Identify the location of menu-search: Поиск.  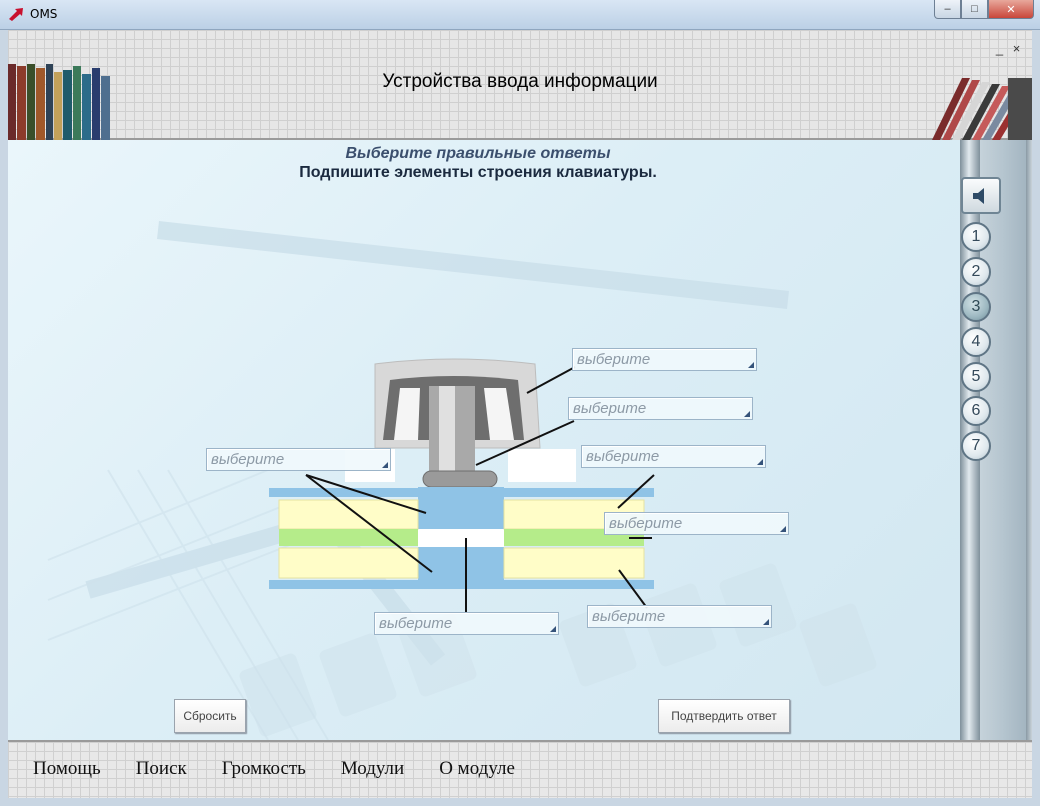
(161, 769).